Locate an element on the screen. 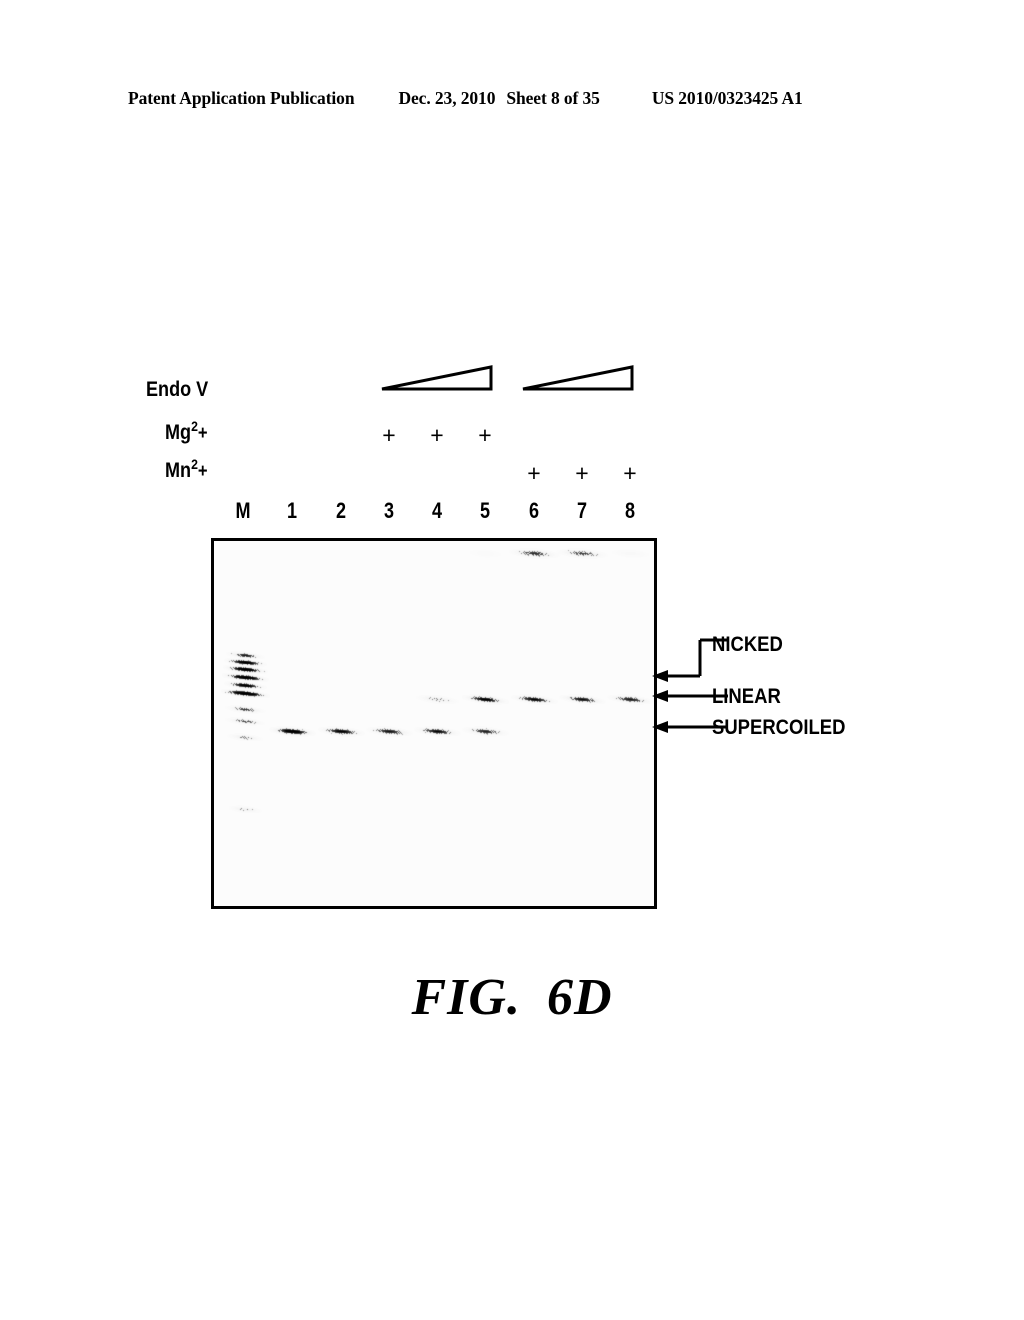 The image size is (1024, 1320). manganese-plus-lane-6: + is located at coordinates (534, 473).